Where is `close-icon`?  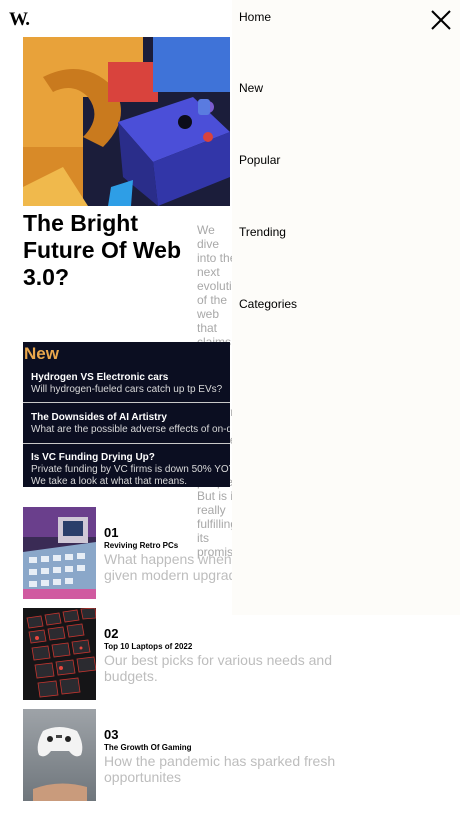 close-icon is located at coordinates (441, 20).